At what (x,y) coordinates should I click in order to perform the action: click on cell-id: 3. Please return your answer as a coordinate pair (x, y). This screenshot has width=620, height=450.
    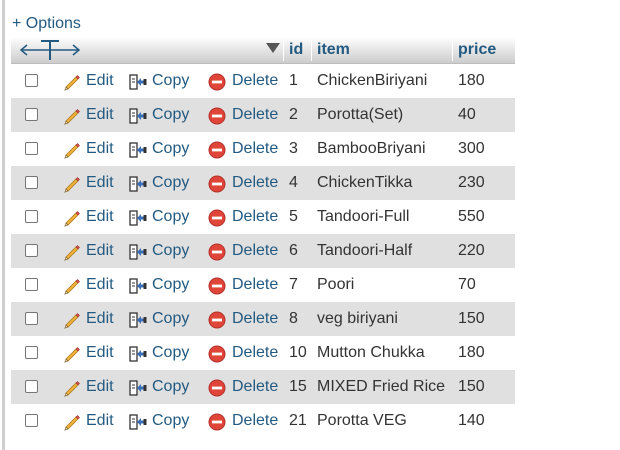
    Looking at the image, I should click on (293, 148).